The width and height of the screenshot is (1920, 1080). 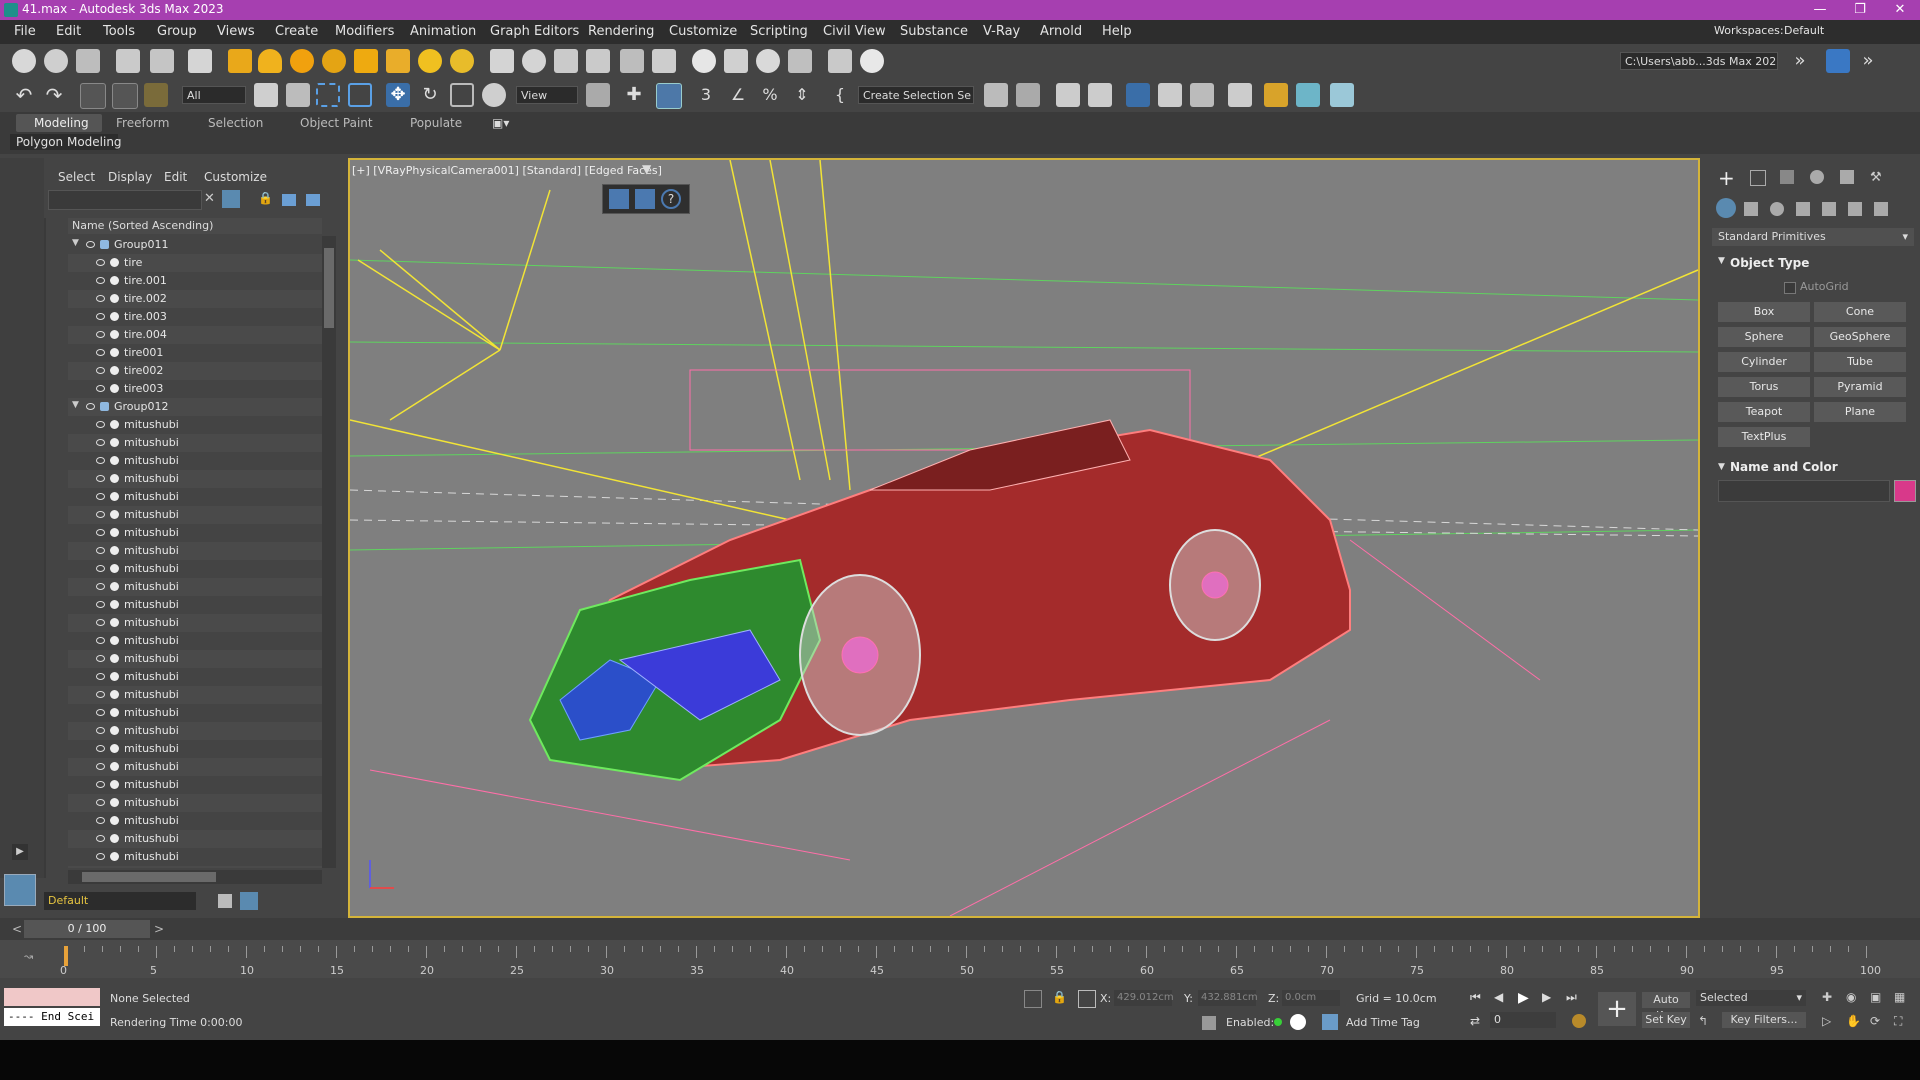 What do you see at coordinates (669, 96) in the screenshot?
I see `keyboard-shortcut-toggle-icon` at bounding box center [669, 96].